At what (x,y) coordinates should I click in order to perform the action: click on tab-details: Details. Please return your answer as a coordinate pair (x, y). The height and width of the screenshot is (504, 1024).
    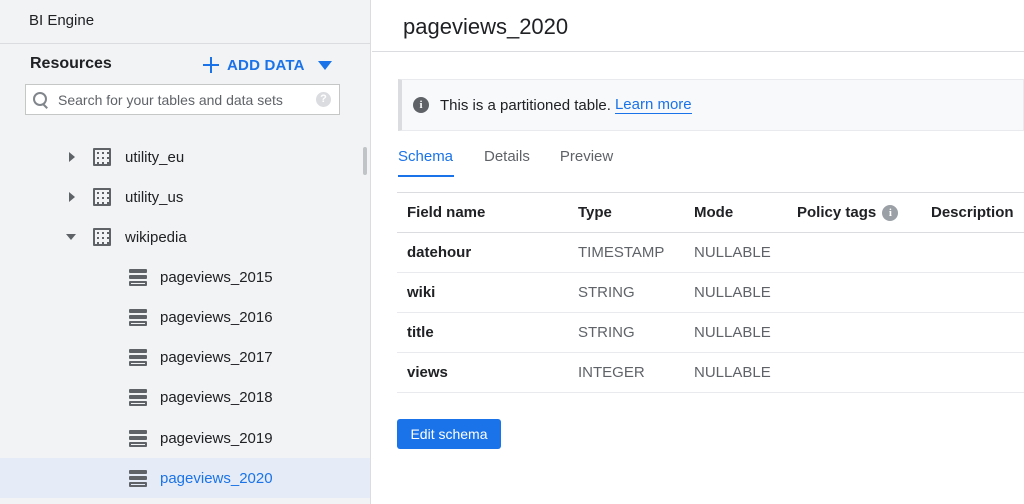
    Looking at the image, I should click on (507, 159).